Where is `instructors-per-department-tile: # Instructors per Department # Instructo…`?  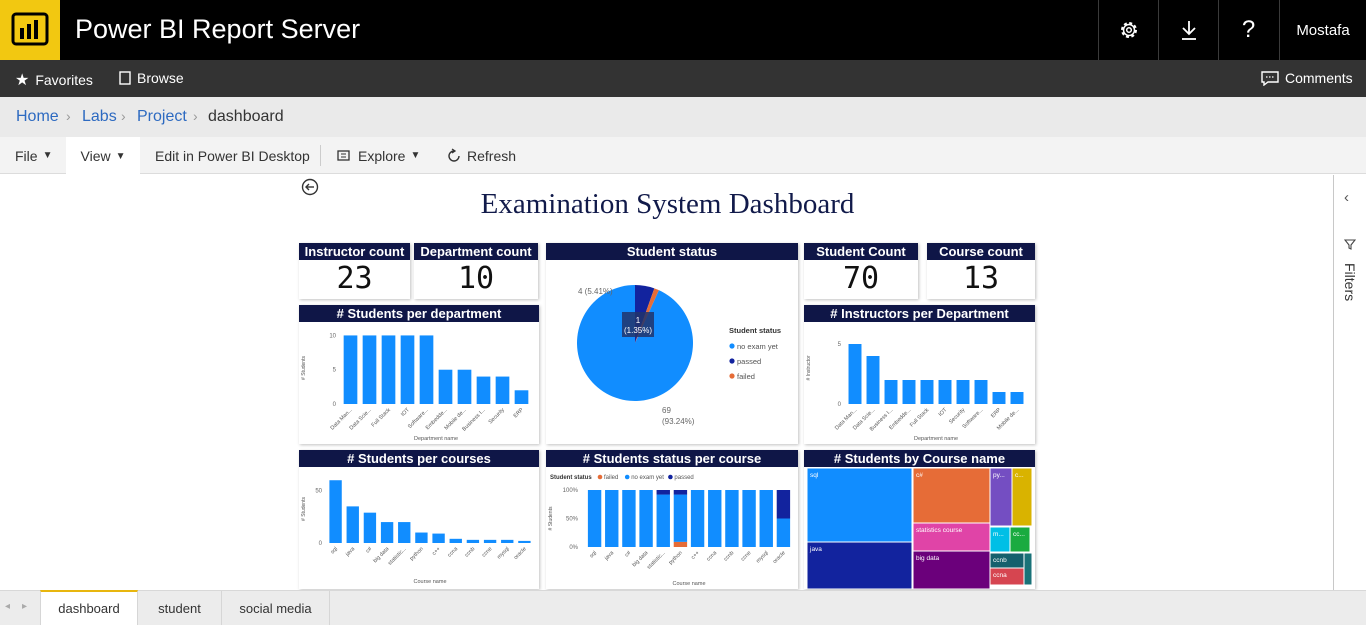
instructors-per-department-tile: # Instructors per Department # Instructo… is located at coordinates (919, 374).